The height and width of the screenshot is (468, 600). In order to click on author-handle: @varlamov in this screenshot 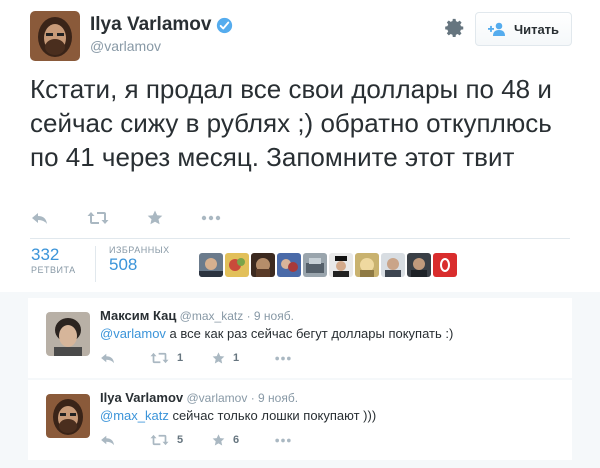, I will do `click(125, 46)`.